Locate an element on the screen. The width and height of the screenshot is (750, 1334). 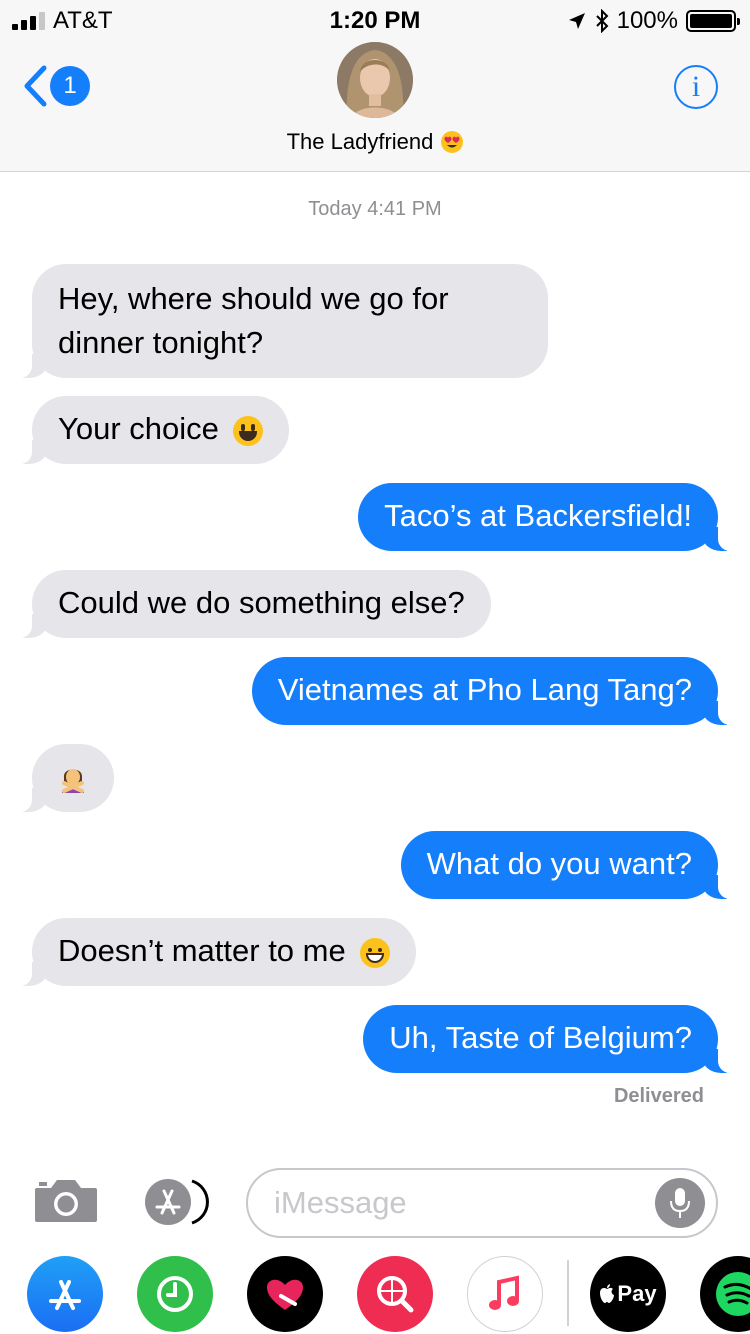
message-bubble-incoming: Could we do something else? is located at coordinates (250, 604).